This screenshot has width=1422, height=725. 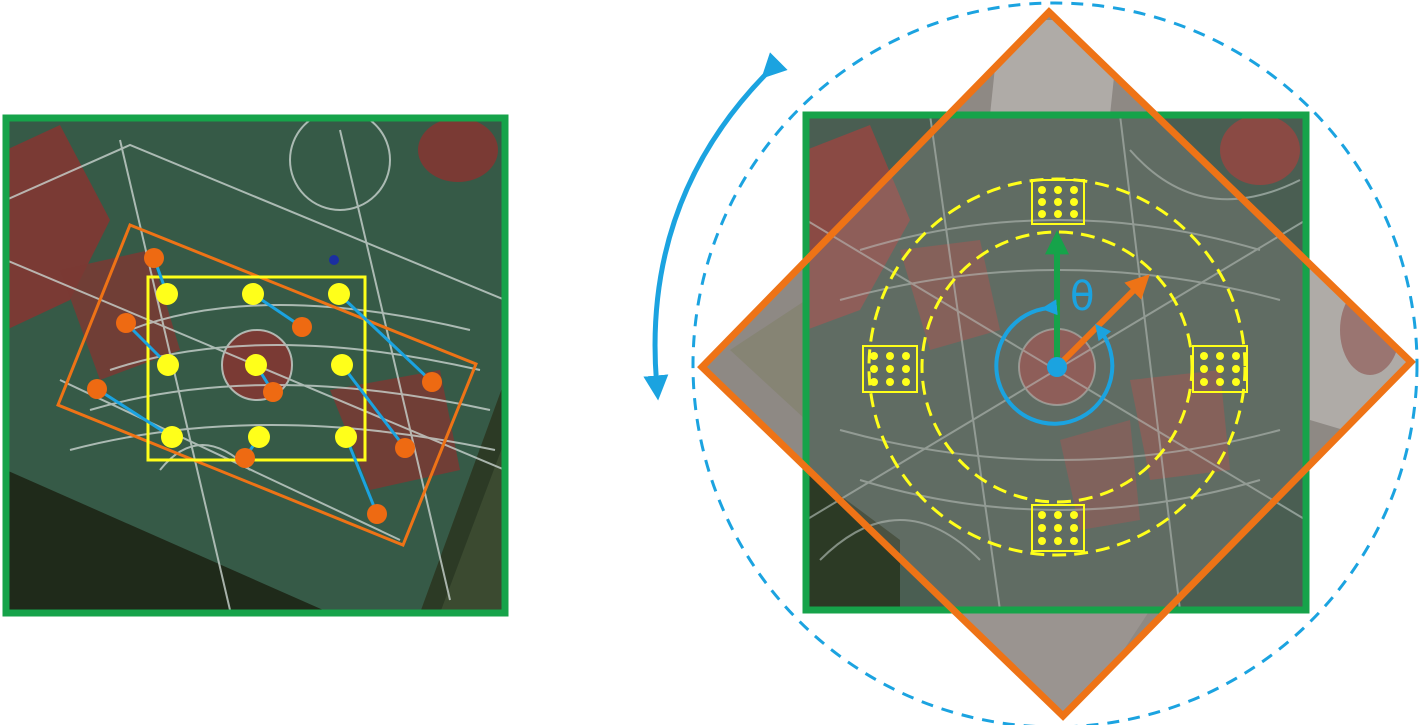 What do you see at coordinates (1058, 528) in the screenshot?
I see `sampling-patch-bottom` at bounding box center [1058, 528].